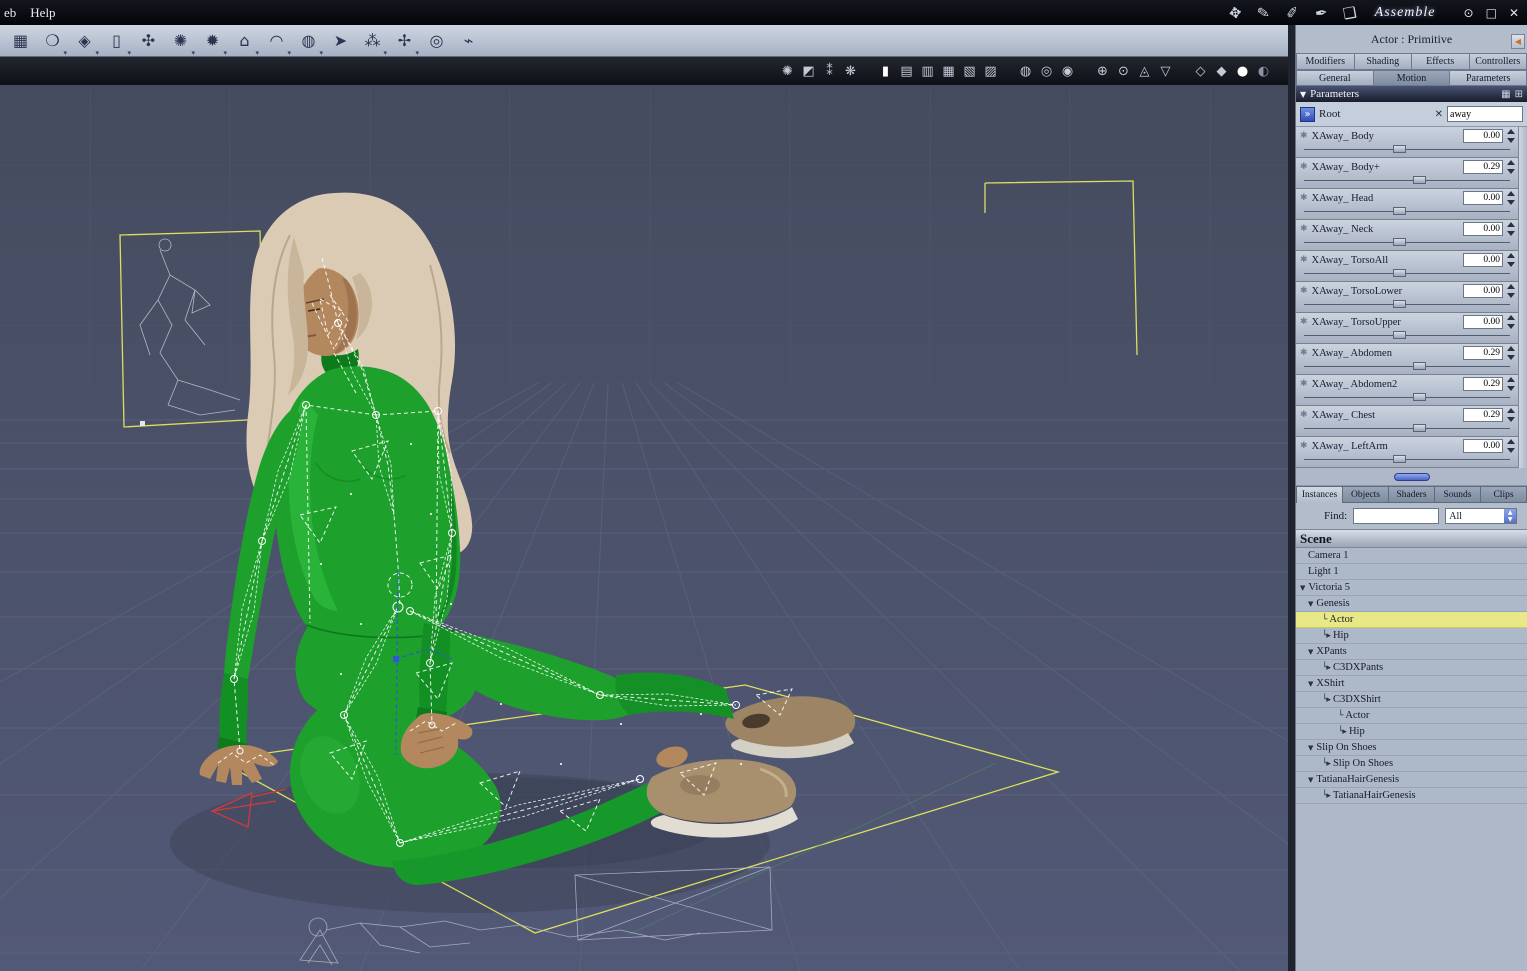 This screenshot has height=971, width=1527. I want to click on tree-item-hip2: └▸ Hip, so click(1411, 732).